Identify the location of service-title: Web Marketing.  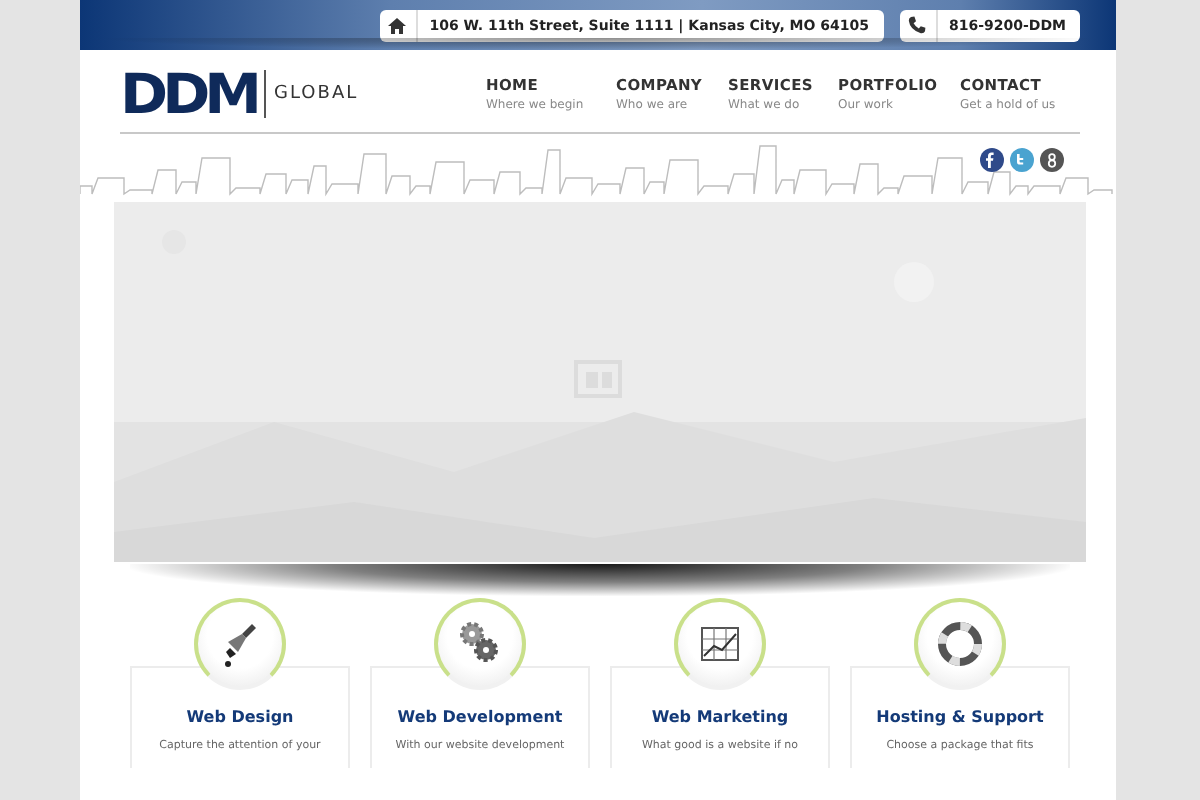
(720, 717).